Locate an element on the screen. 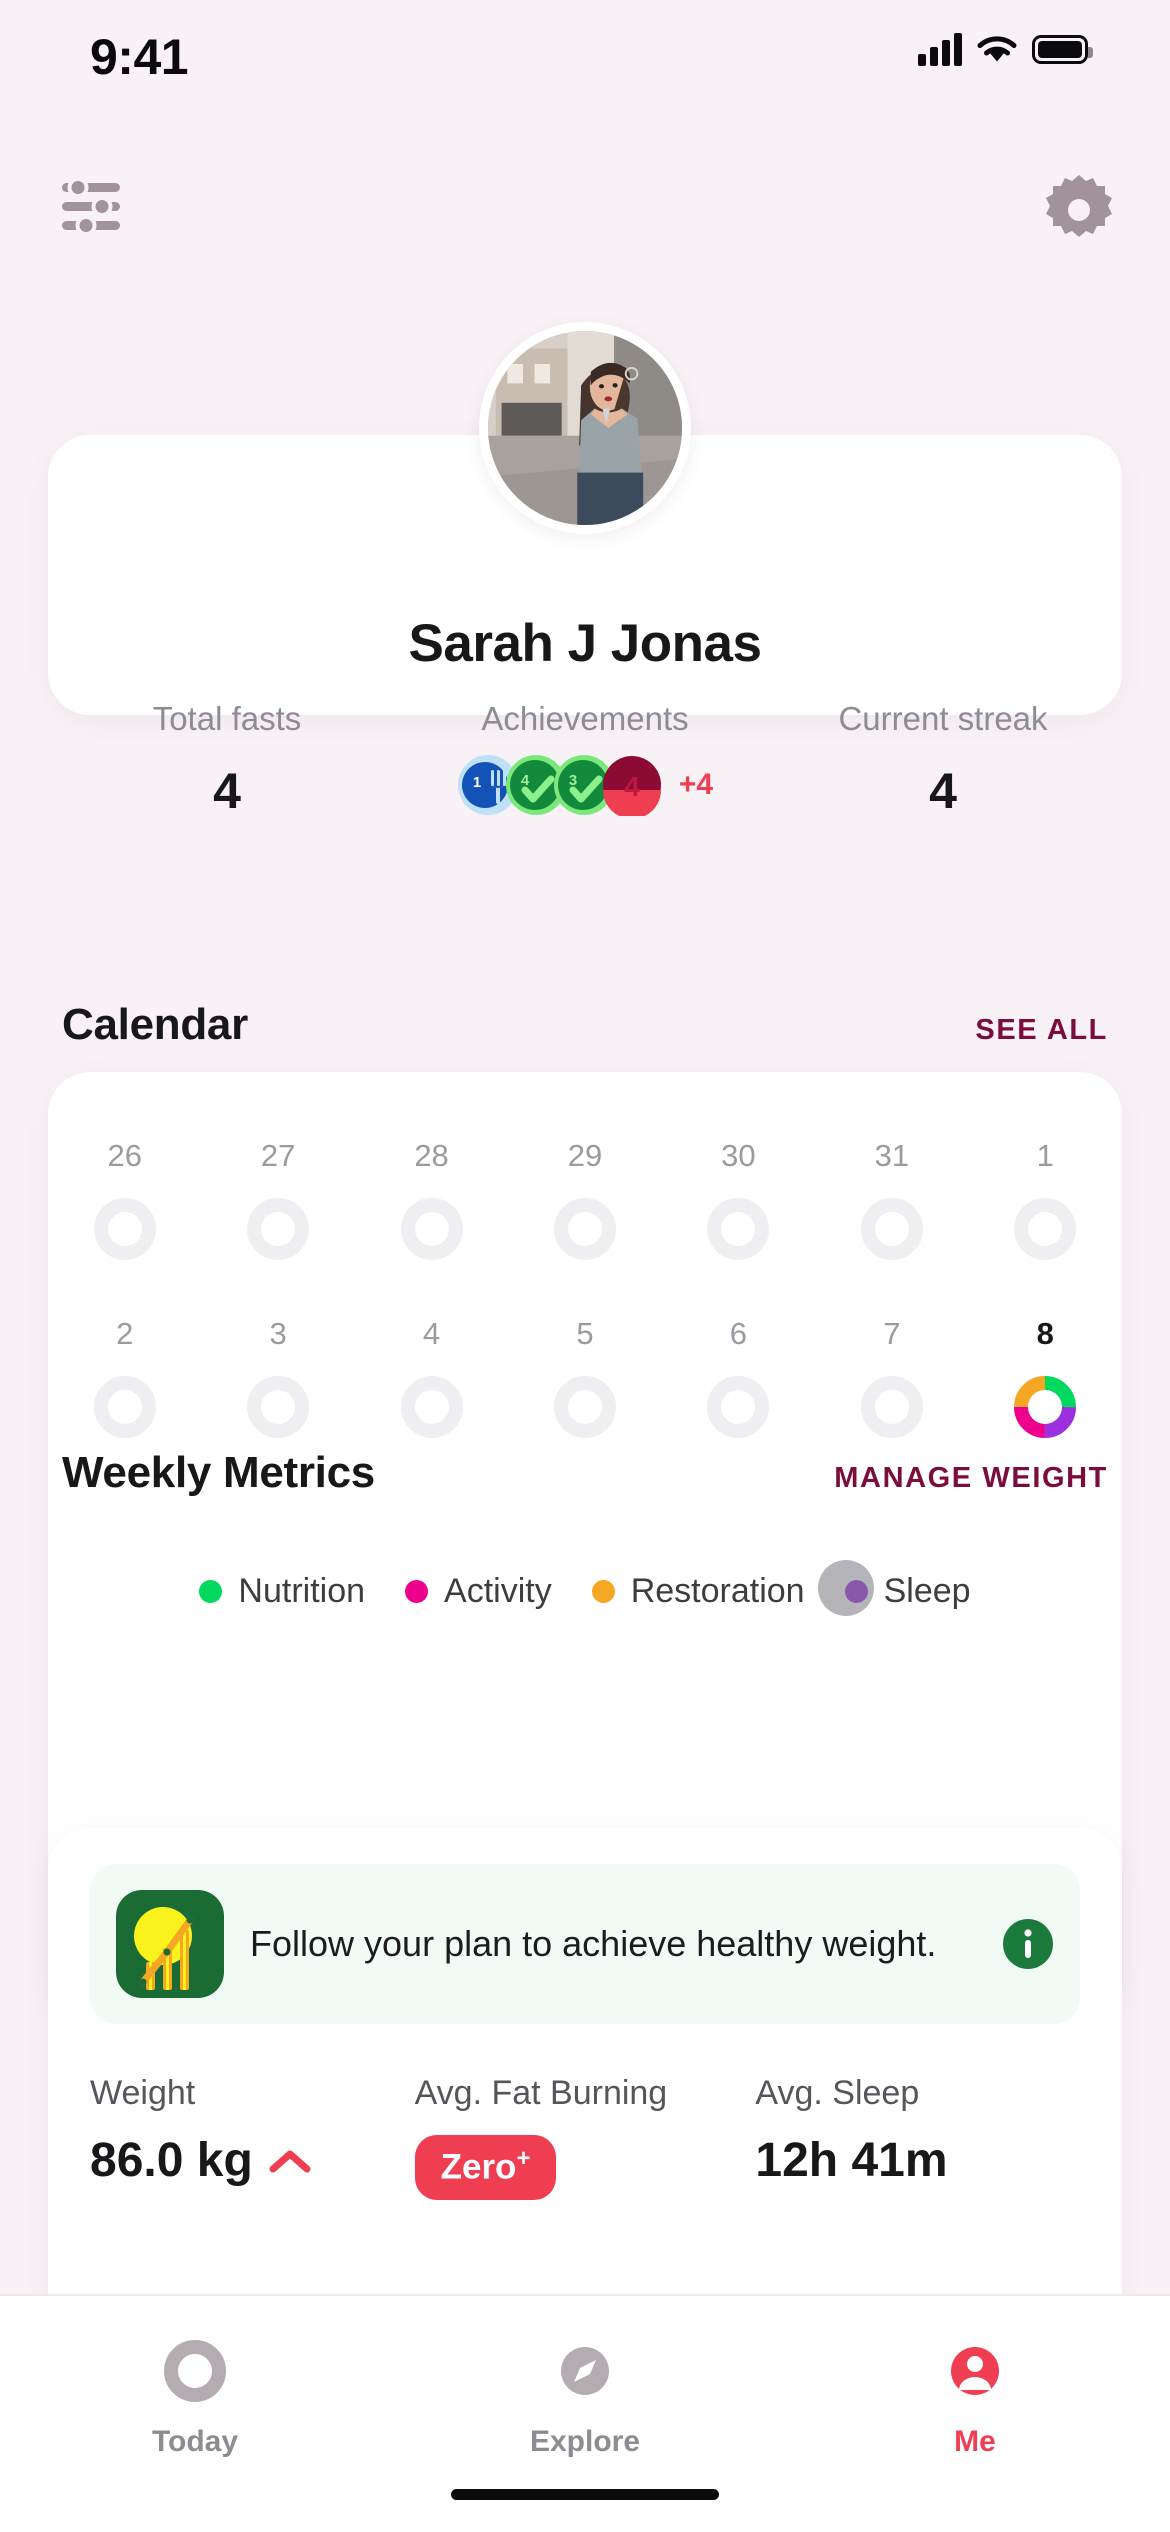  calendar-day: 2 is located at coordinates (124, 1377).